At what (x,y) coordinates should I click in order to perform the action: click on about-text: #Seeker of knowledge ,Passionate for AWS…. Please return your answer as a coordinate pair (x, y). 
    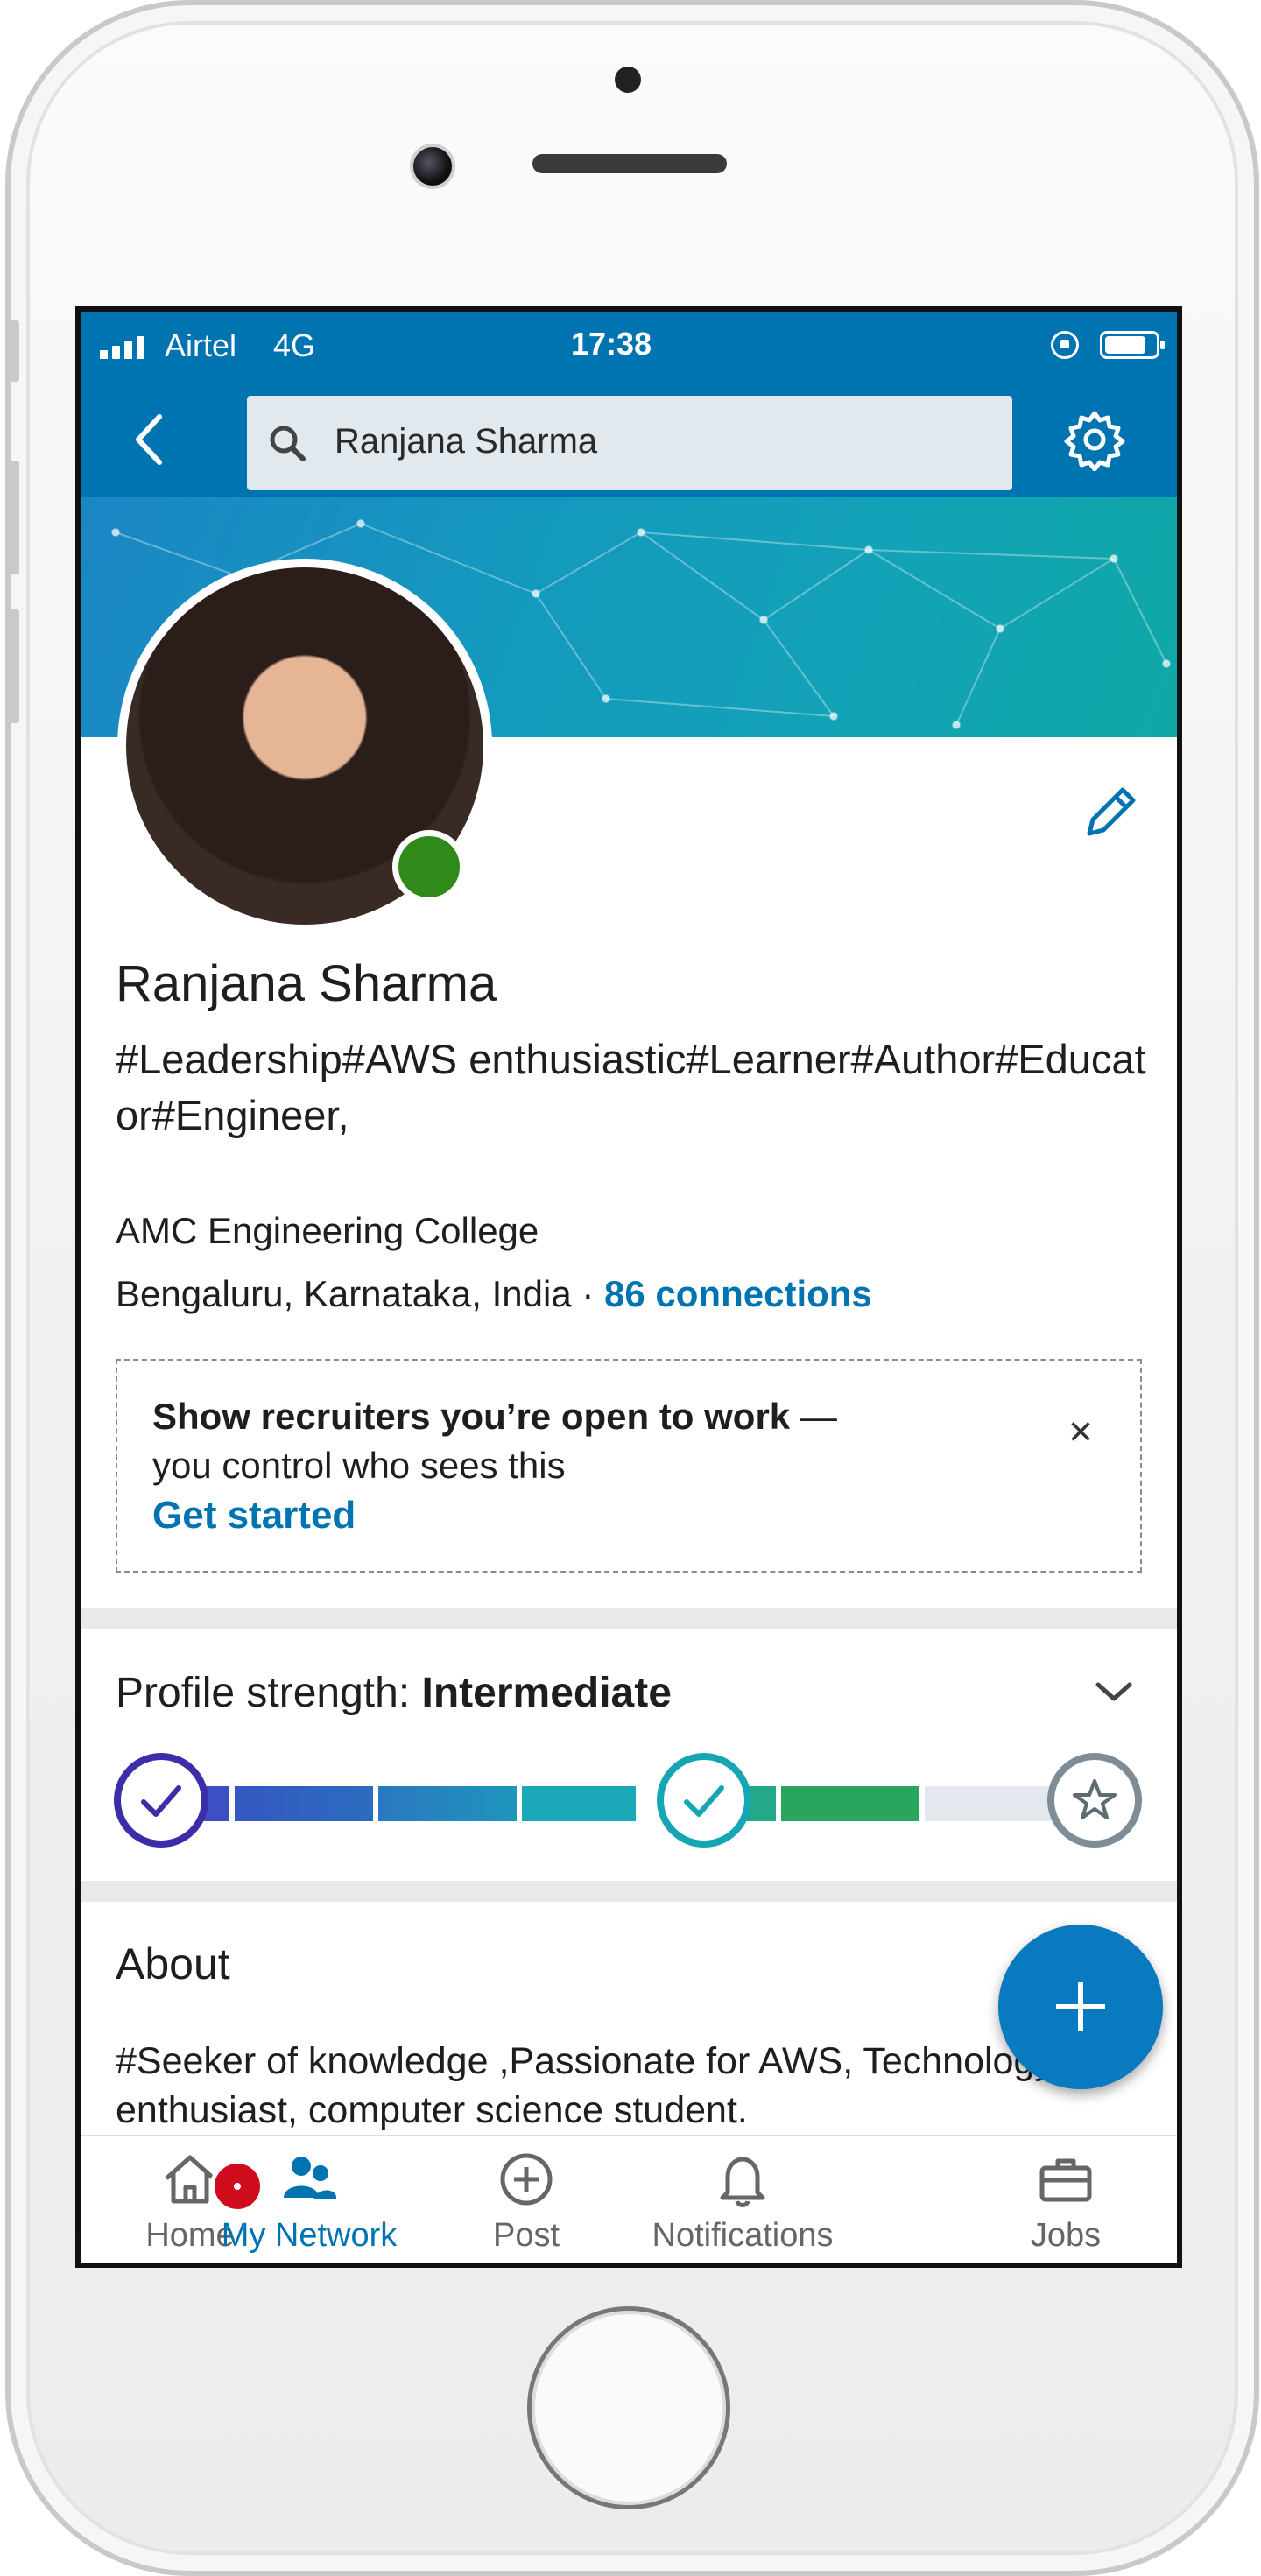
    Looking at the image, I should click on (584, 2085).